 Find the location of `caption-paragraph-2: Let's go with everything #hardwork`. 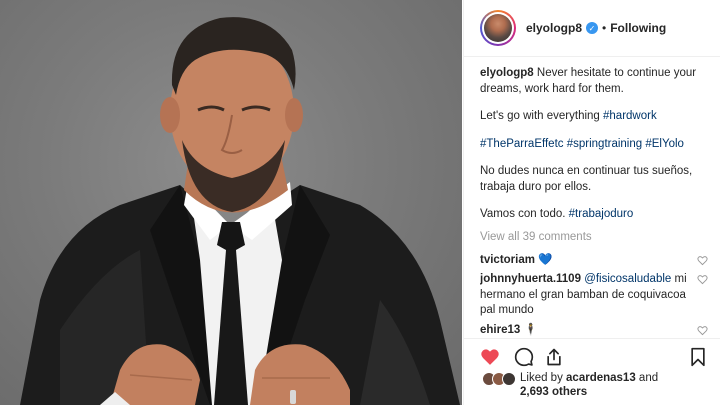

caption-paragraph-2: Let's go with everything #hardwork is located at coordinates (594, 117).